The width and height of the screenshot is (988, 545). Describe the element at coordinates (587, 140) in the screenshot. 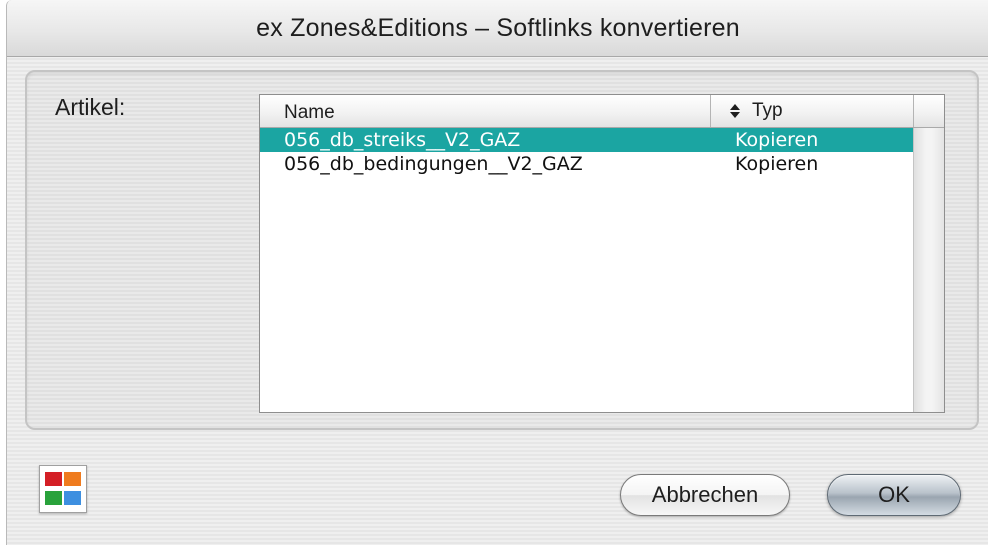

I see `list-row: 056_db_streiks__V2_GAZ Kopieren` at that location.